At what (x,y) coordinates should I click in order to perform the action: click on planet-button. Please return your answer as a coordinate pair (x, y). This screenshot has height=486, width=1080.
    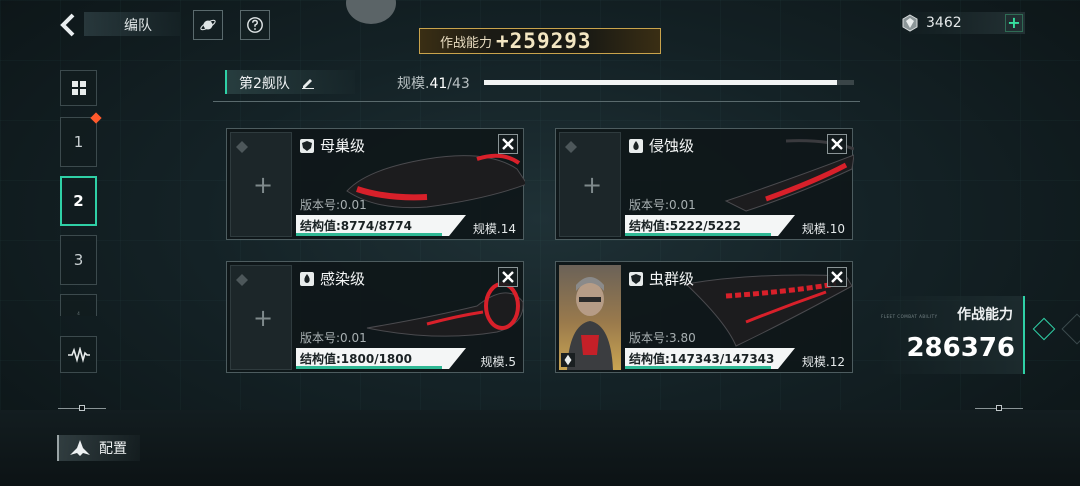
    Looking at the image, I should click on (208, 25).